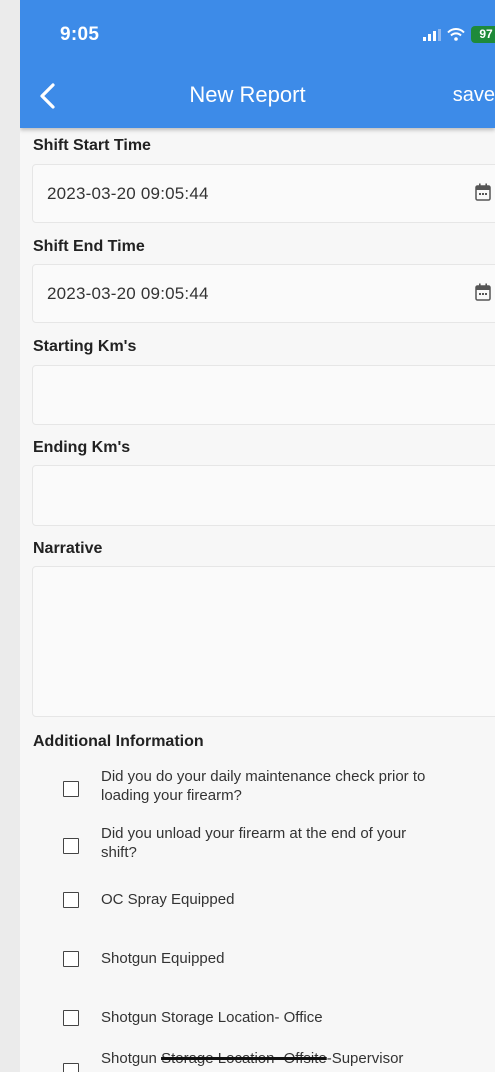 Image resolution: width=495 pixels, height=1072 pixels. I want to click on shift-end-value: 2023-03-20 09:05:44, so click(128, 293).